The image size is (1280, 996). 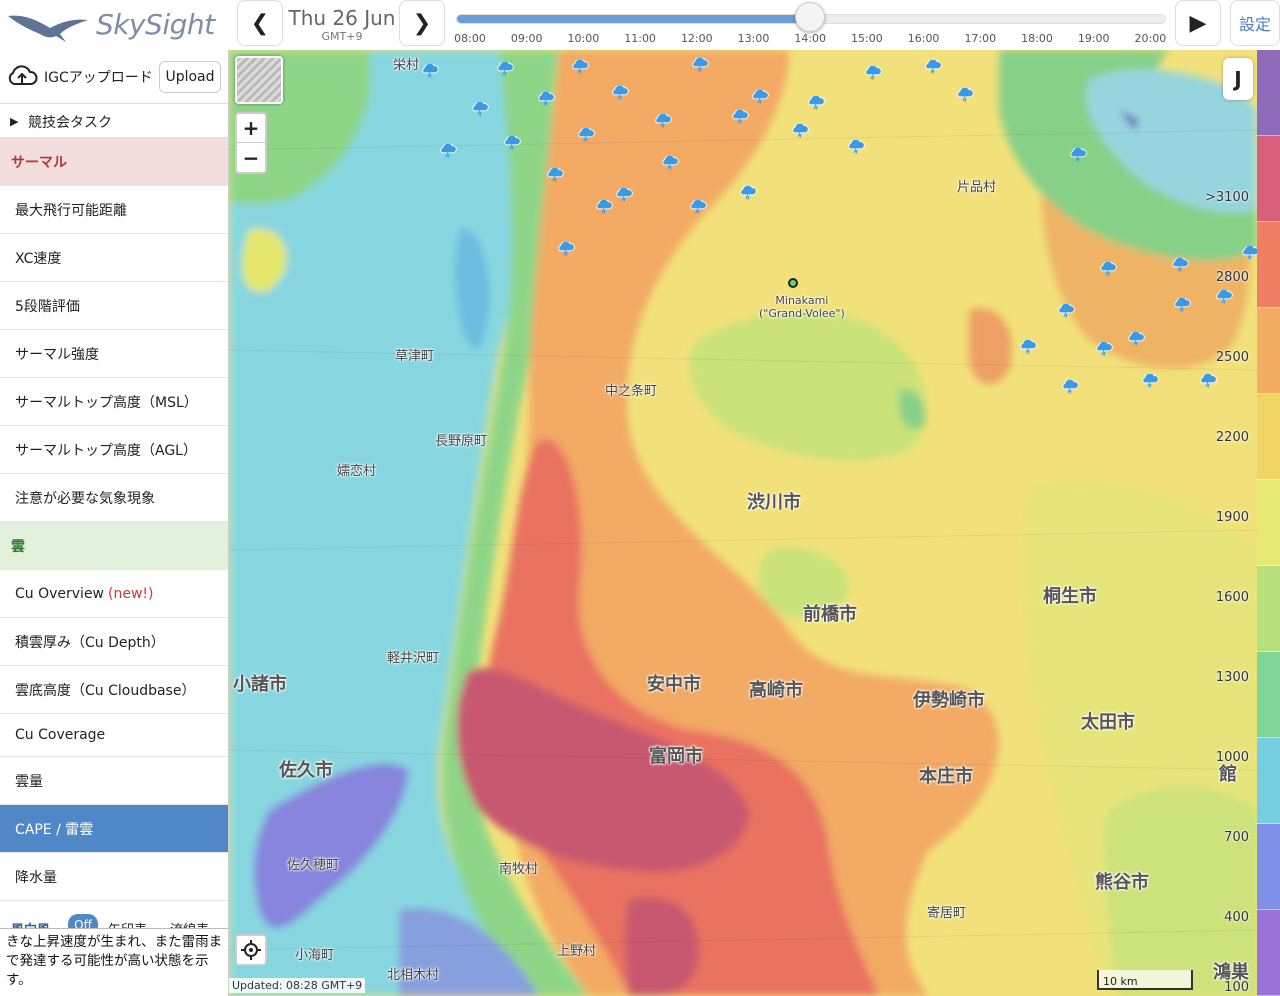 I want to click on time-tick: 08:00, so click(x=470, y=38).